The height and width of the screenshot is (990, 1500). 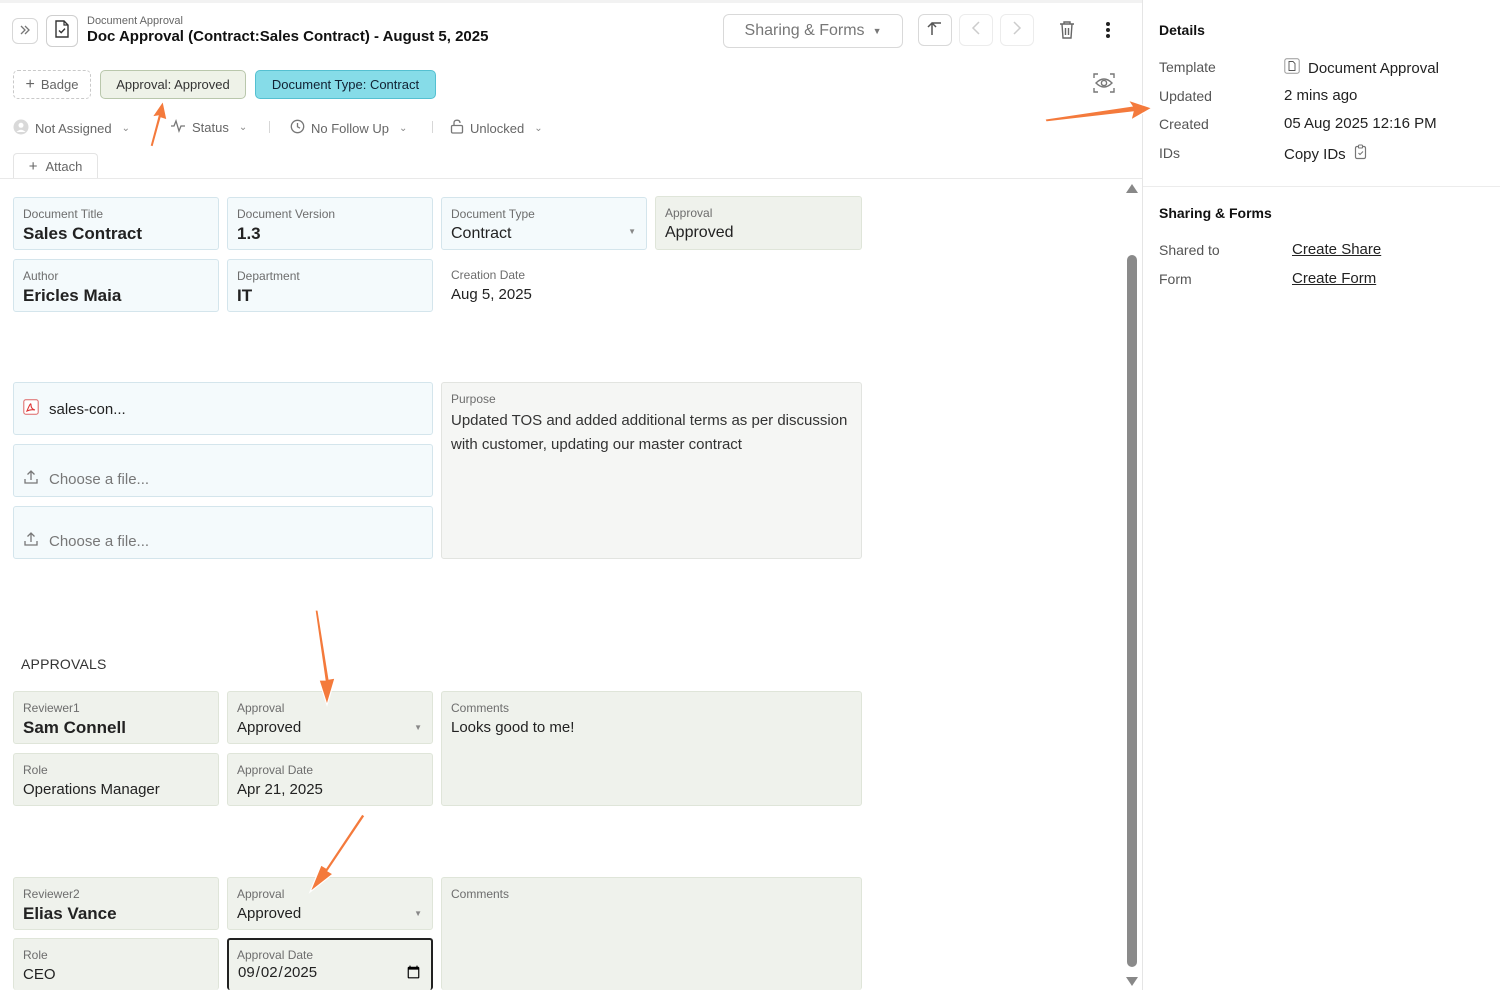 I want to click on chevron-right-icon, so click(x=1017, y=30).